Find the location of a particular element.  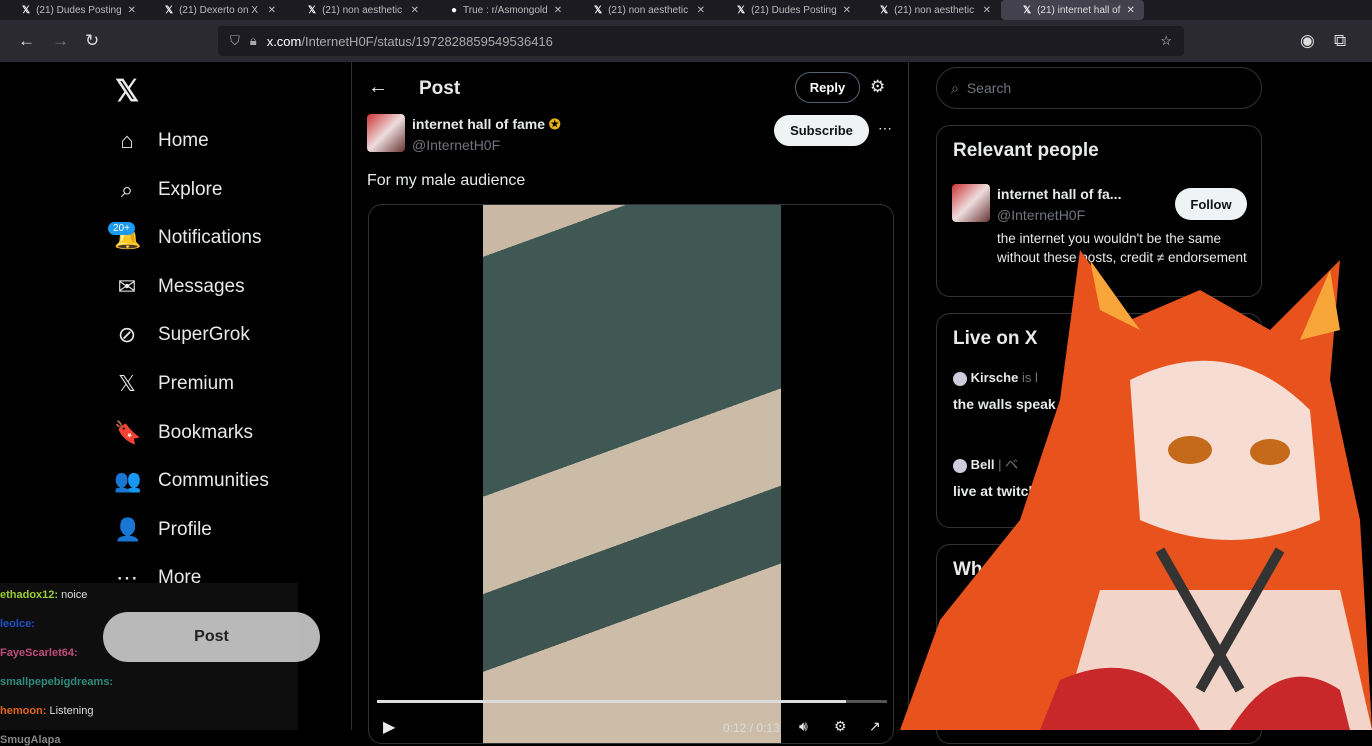

play-icon: ▶ is located at coordinates (389, 727).